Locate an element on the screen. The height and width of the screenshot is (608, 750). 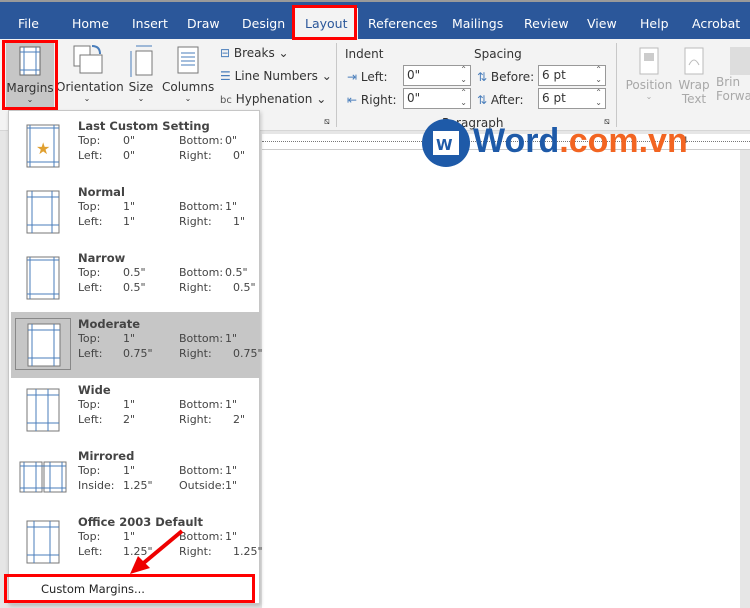
label: Outside: is located at coordinates (202, 485).